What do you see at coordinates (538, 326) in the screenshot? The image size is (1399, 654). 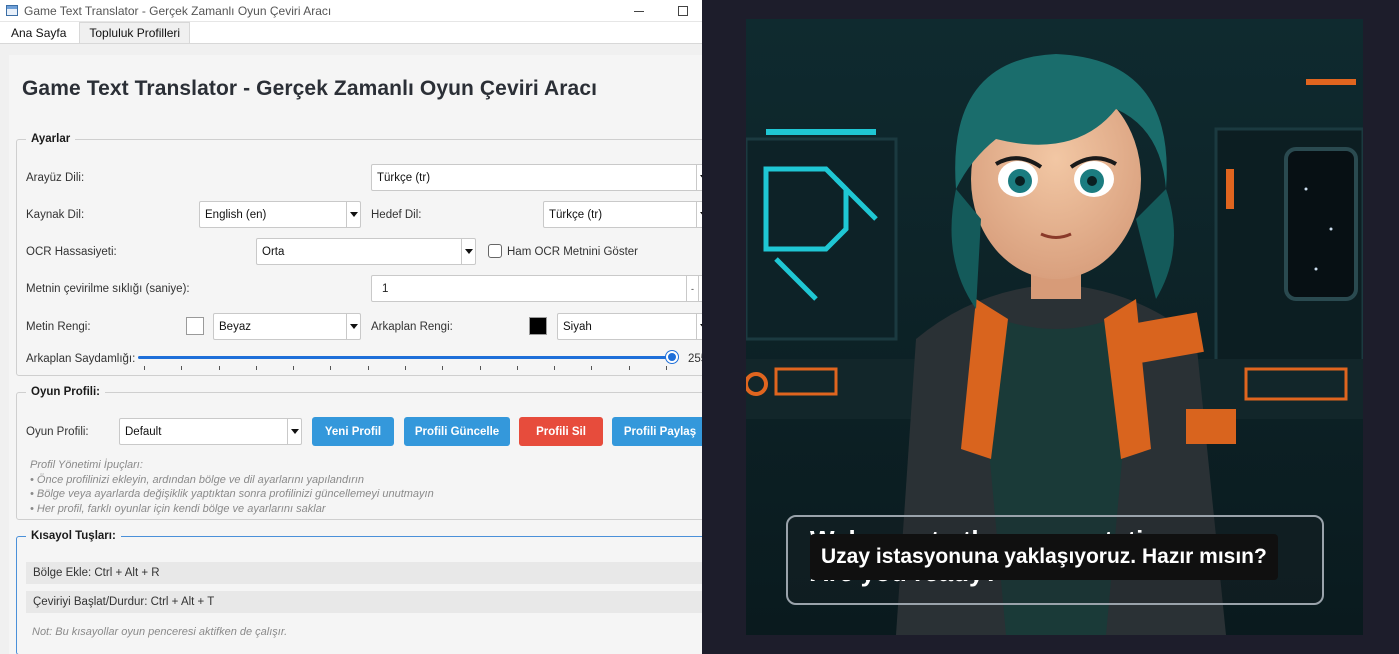 I see `background-color-swatch` at bounding box center [538, 326].